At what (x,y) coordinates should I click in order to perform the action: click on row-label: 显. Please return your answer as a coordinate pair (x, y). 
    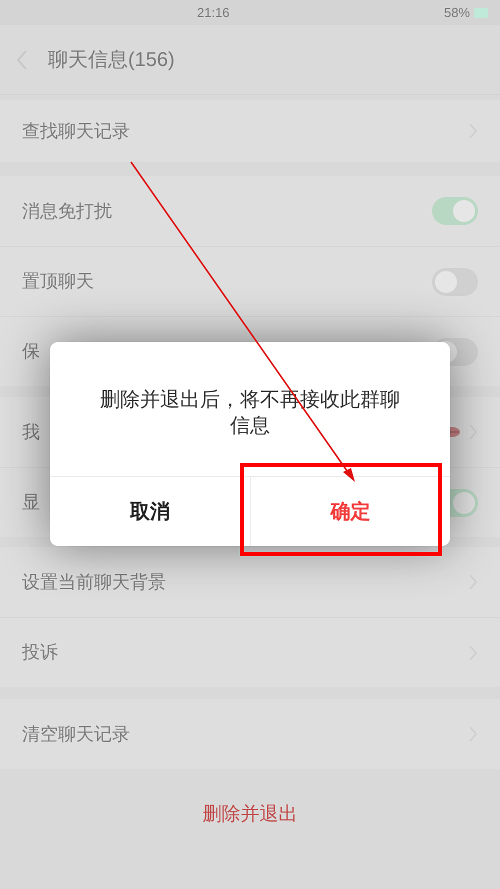
    Looking at the image, I should click on (31, 502).